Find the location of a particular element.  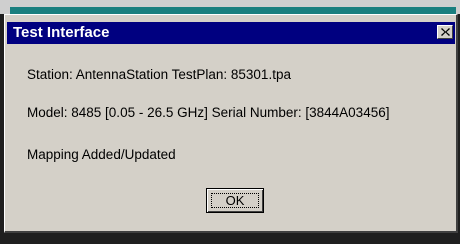

title-bar: Test Interface is located at coordinates (231, 33).